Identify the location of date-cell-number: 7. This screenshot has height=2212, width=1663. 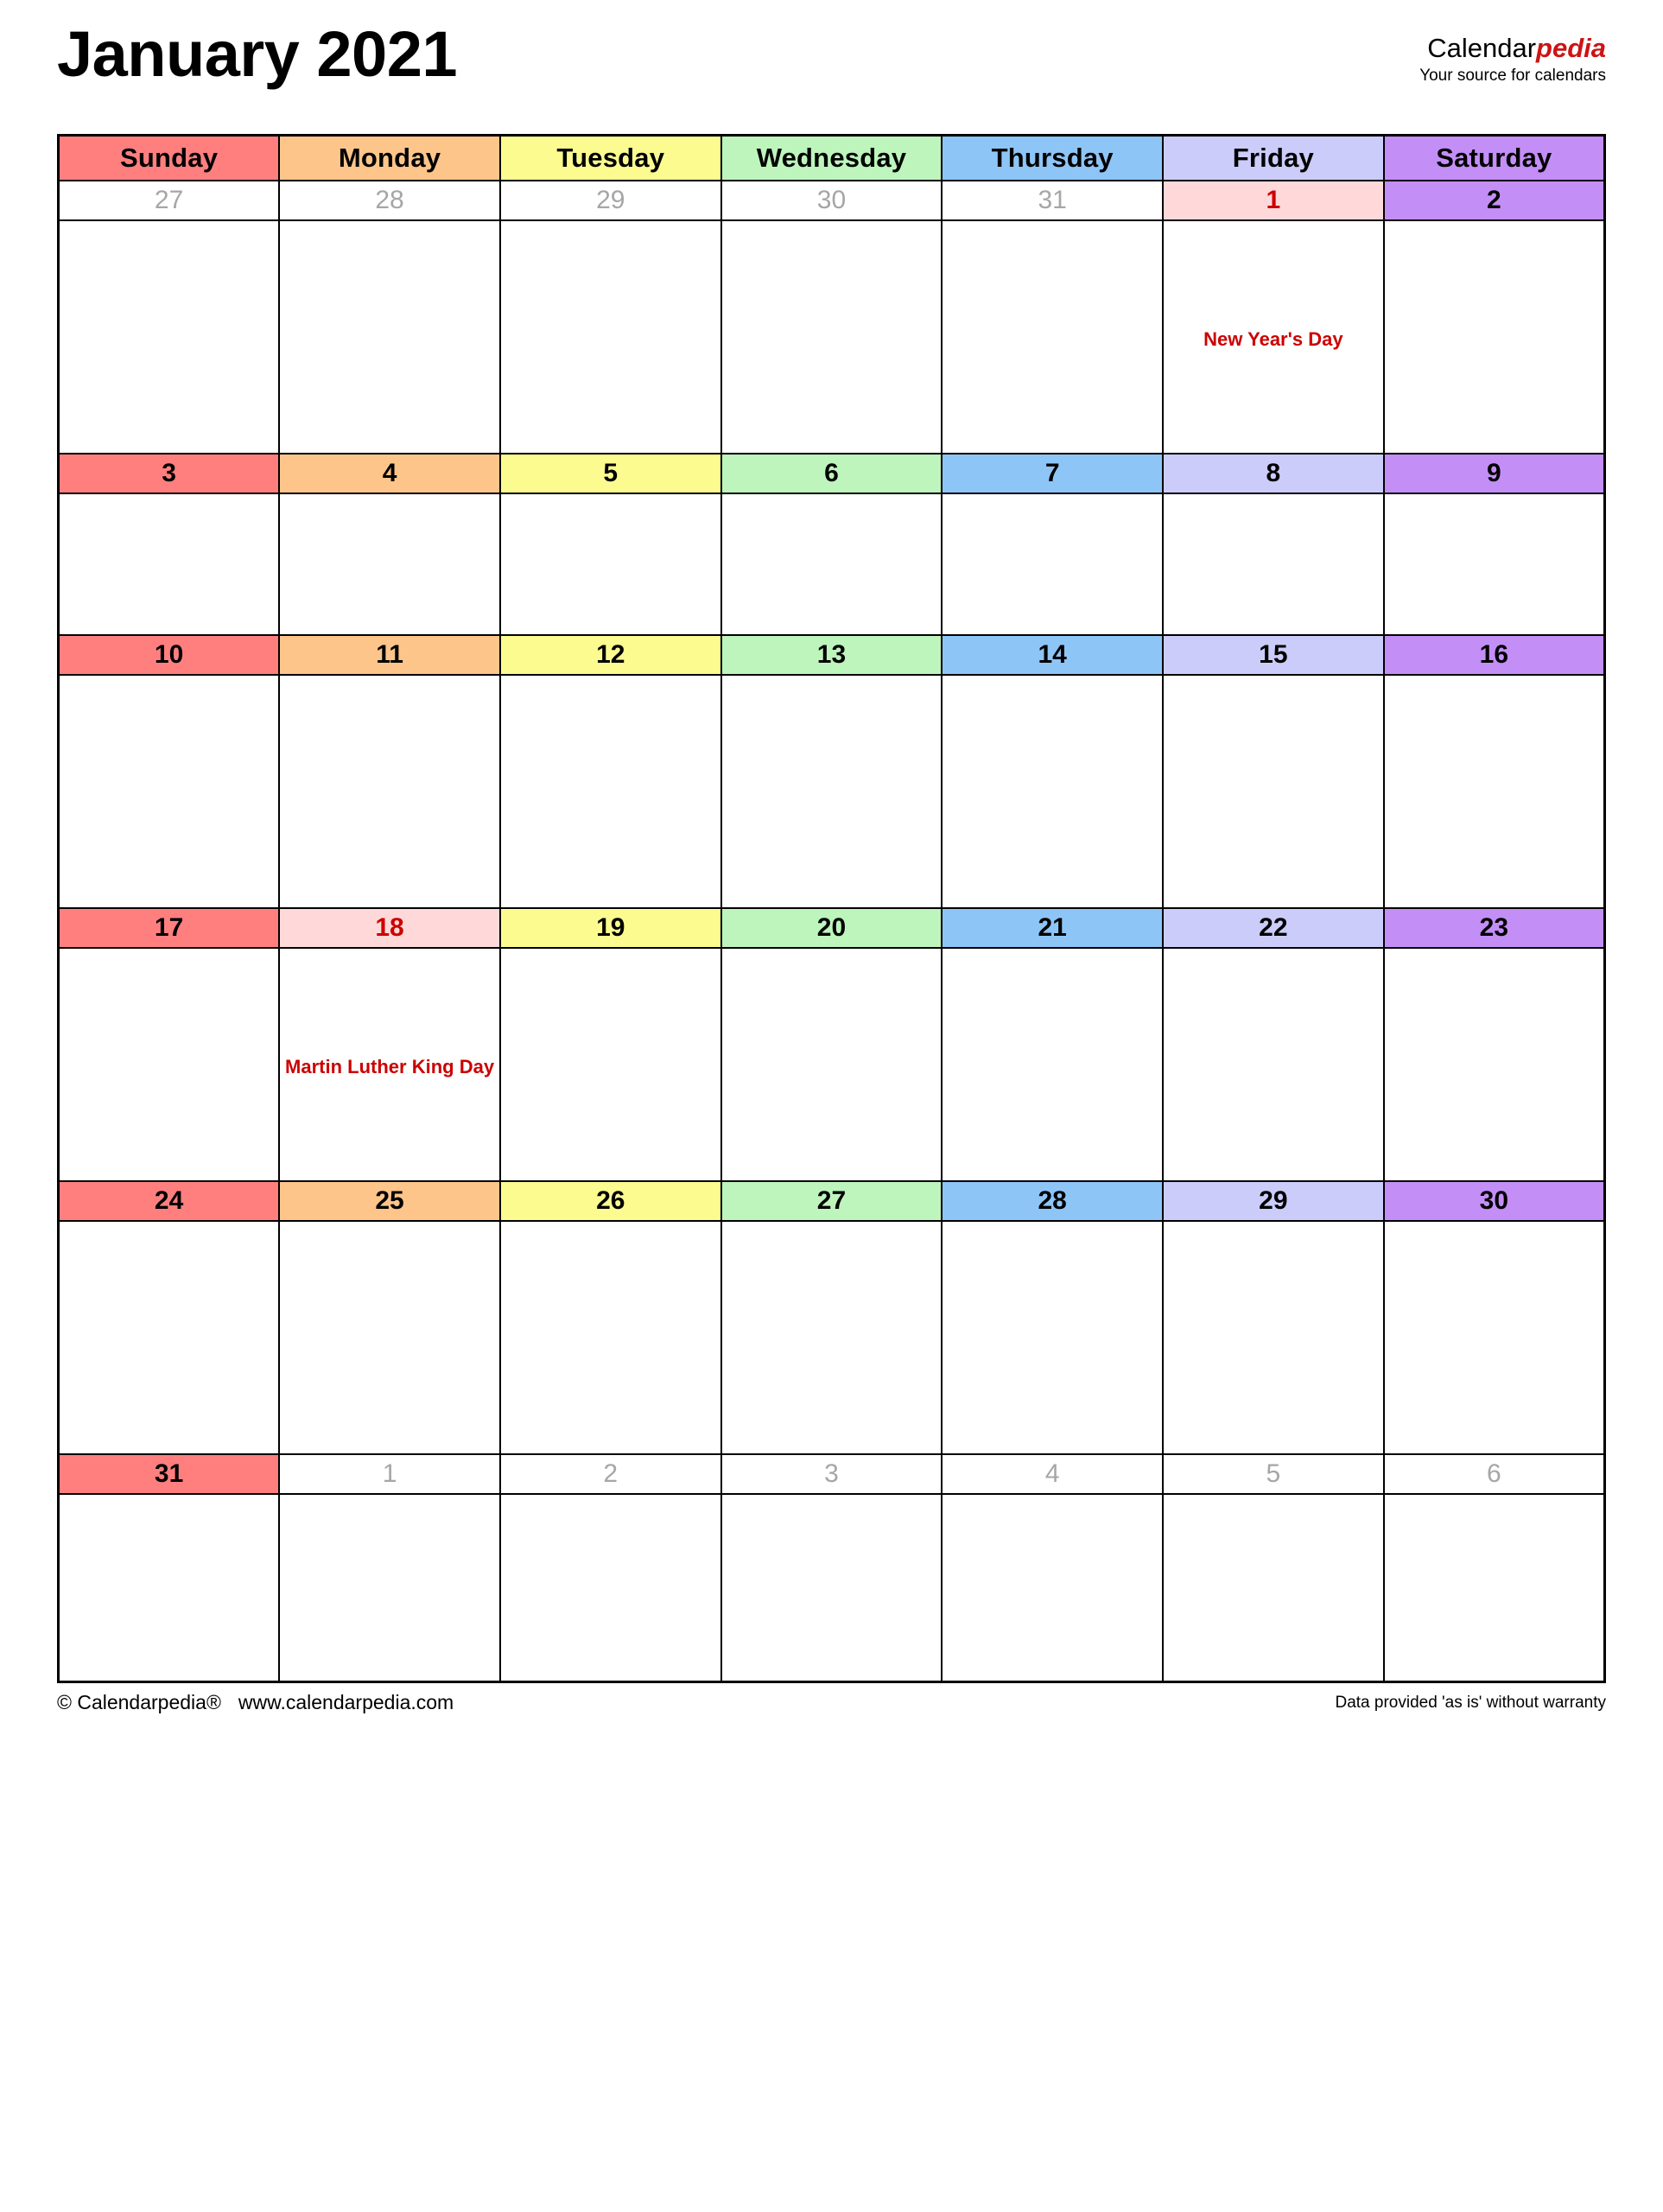
(1053, 473).